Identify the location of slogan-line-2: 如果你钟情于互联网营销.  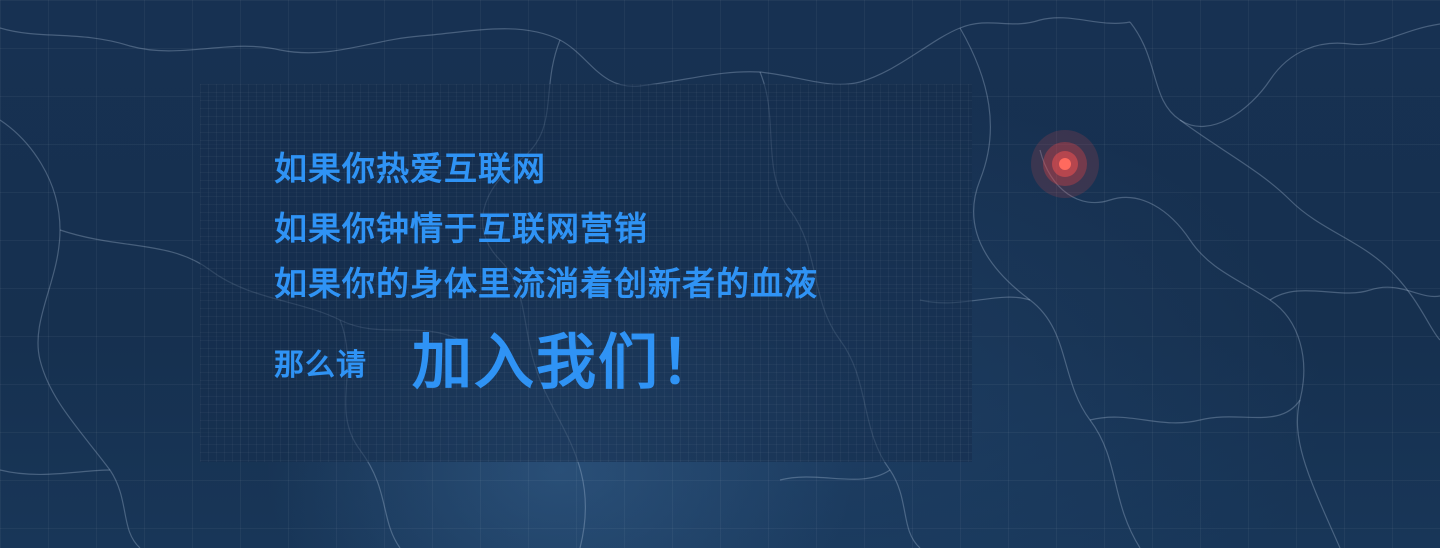
(461, 228).